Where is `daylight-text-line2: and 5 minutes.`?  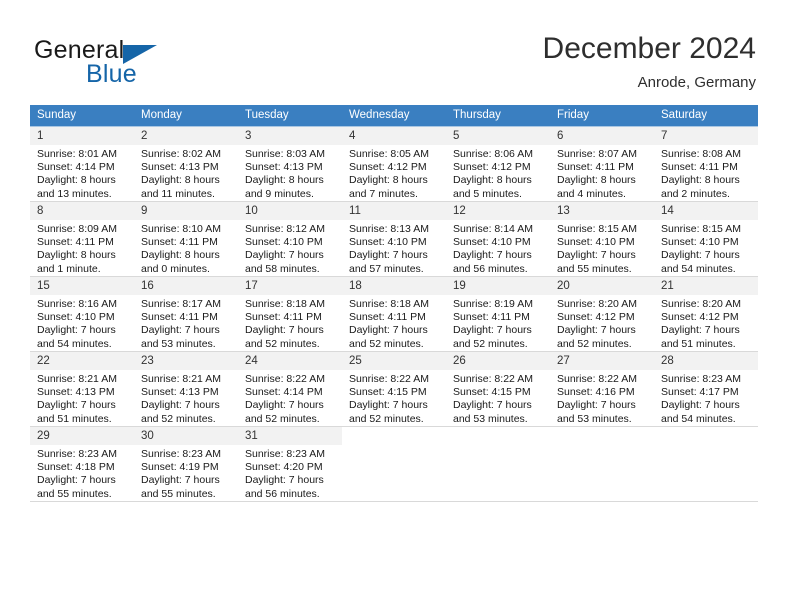 daylight-text-line2: and 5 minutes. is located at coordinates (487, 193).